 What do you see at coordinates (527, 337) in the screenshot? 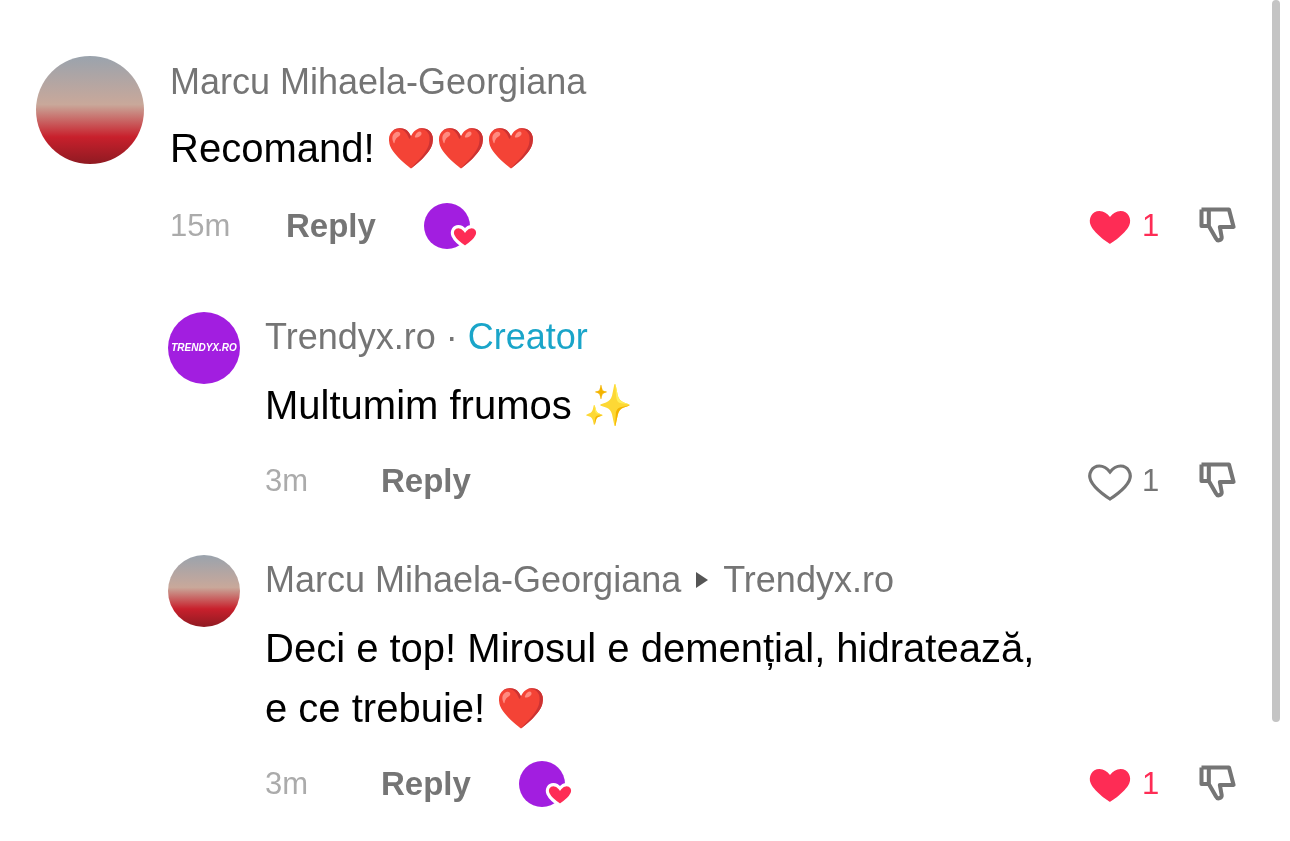
I see `creator-label: Creator` at bounding box center [527, 337].